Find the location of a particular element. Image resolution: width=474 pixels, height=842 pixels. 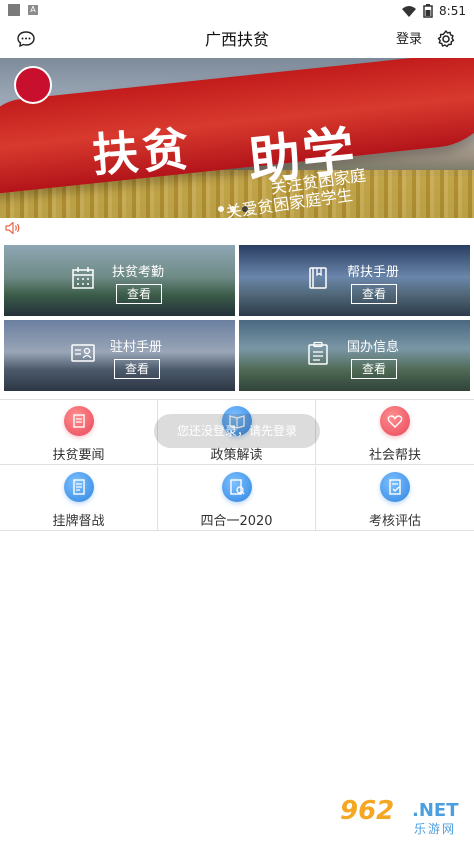

clipboard-icon is located at coordinates (318, 353).